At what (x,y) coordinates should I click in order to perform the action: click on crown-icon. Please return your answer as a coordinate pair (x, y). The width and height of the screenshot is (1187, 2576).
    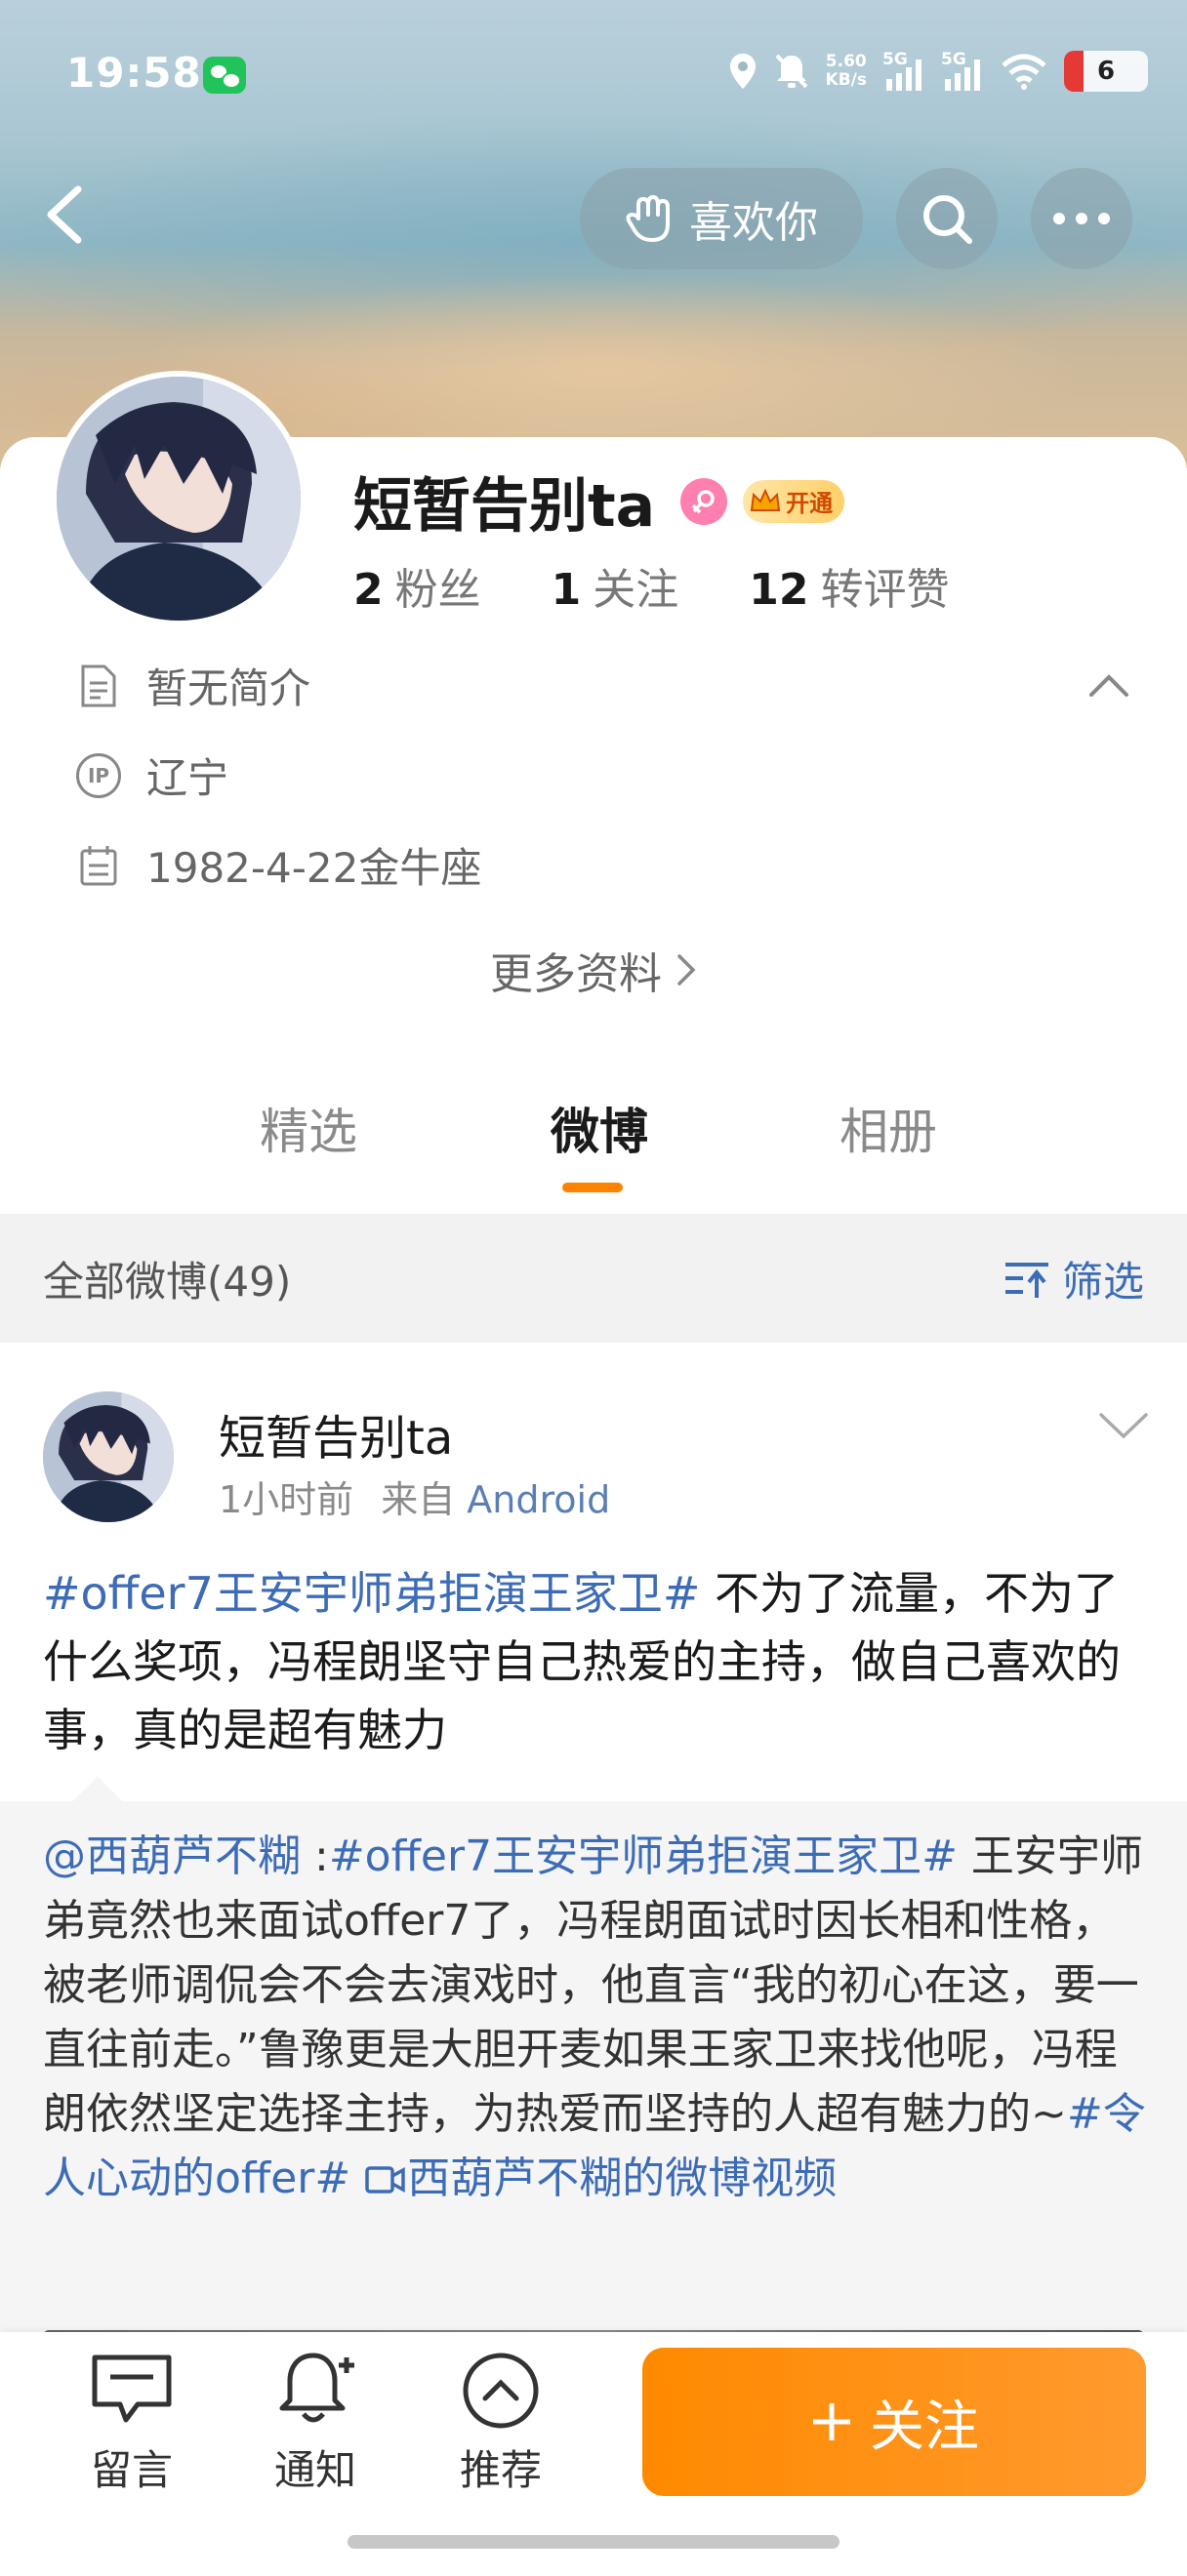
    Looking at the image, I should click on (766, 499).